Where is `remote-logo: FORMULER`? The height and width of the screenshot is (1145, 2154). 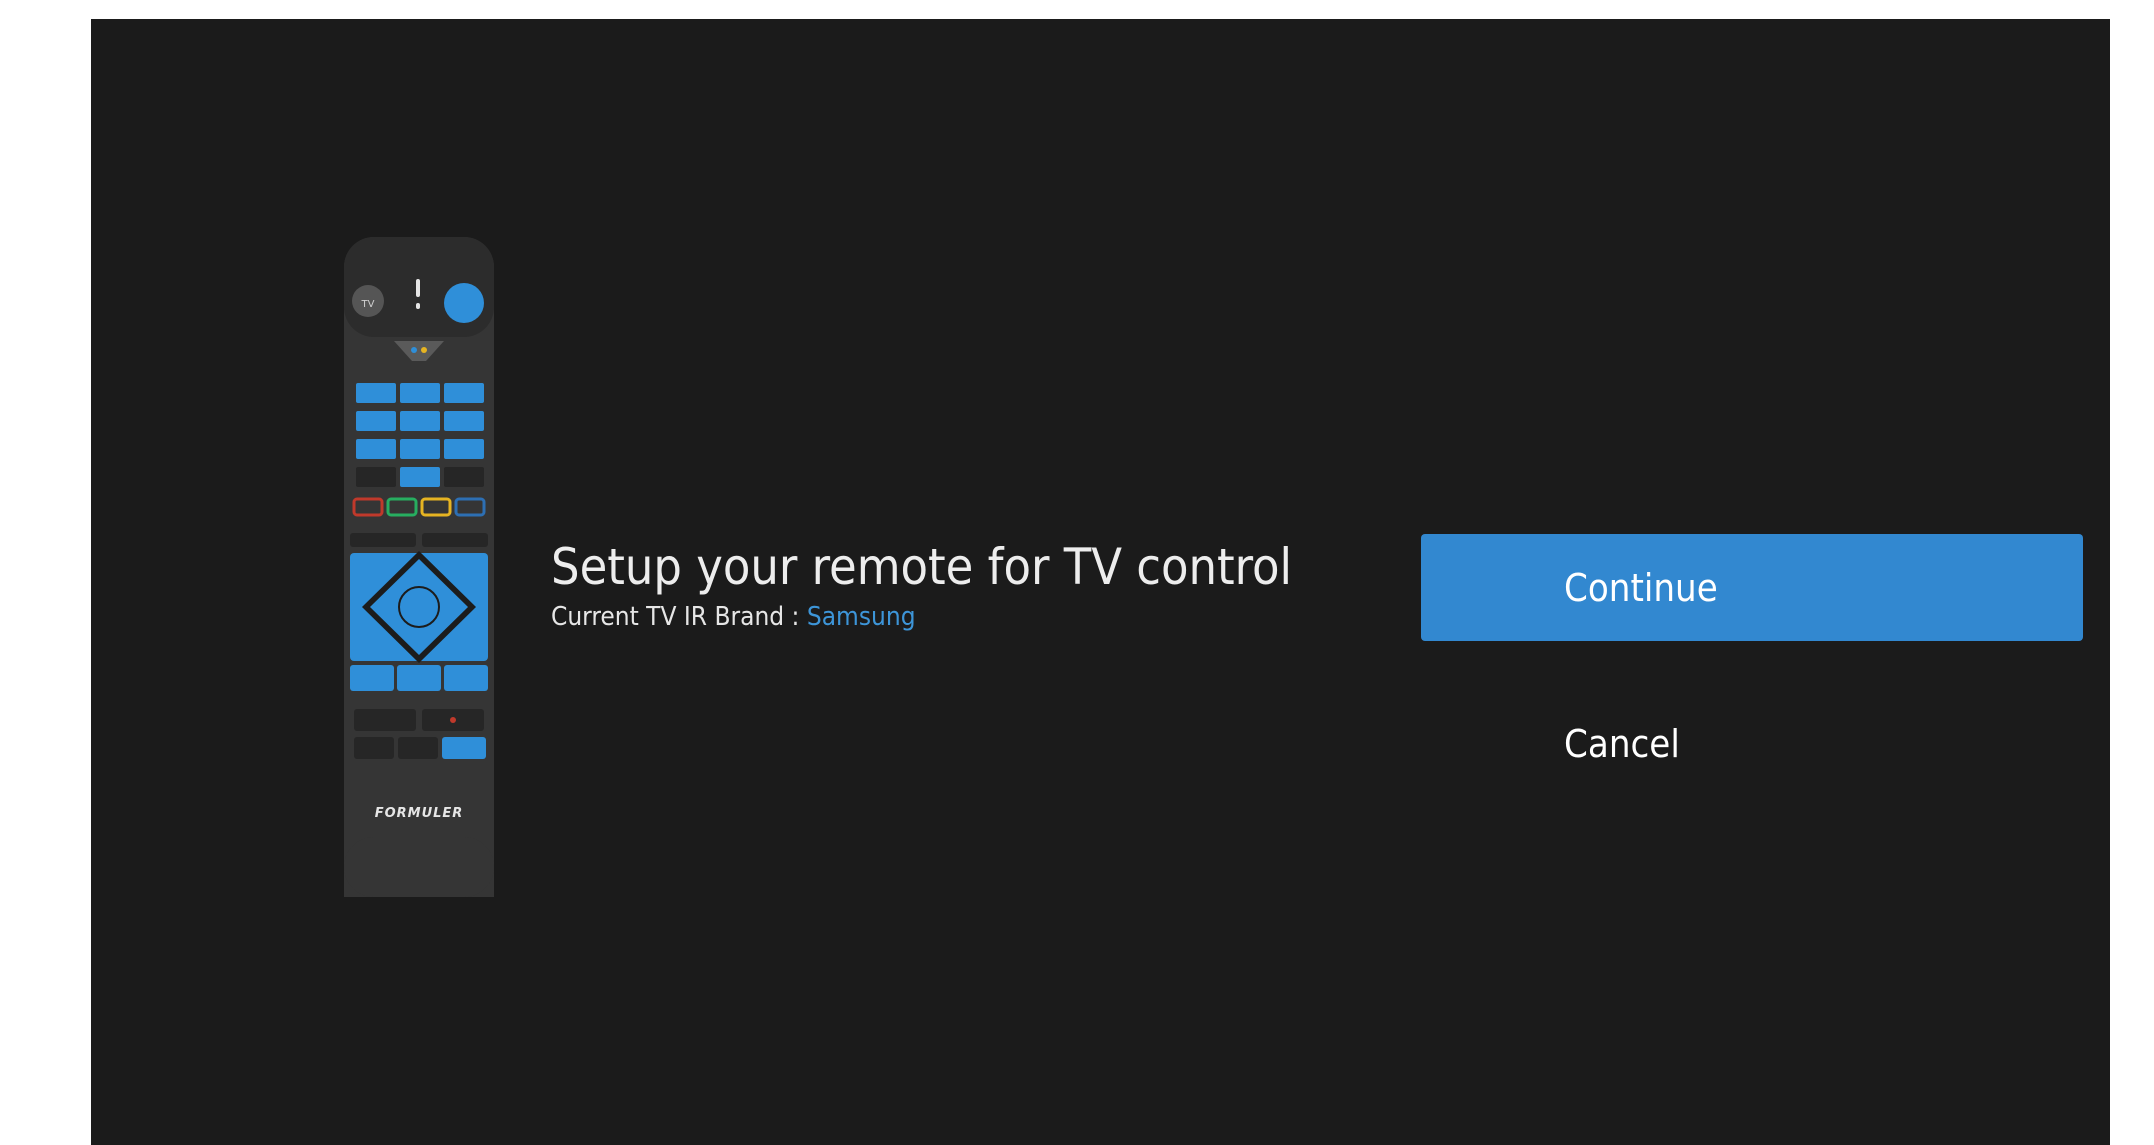
remote-logo: FORMULER is located at coordinates (419, 813).